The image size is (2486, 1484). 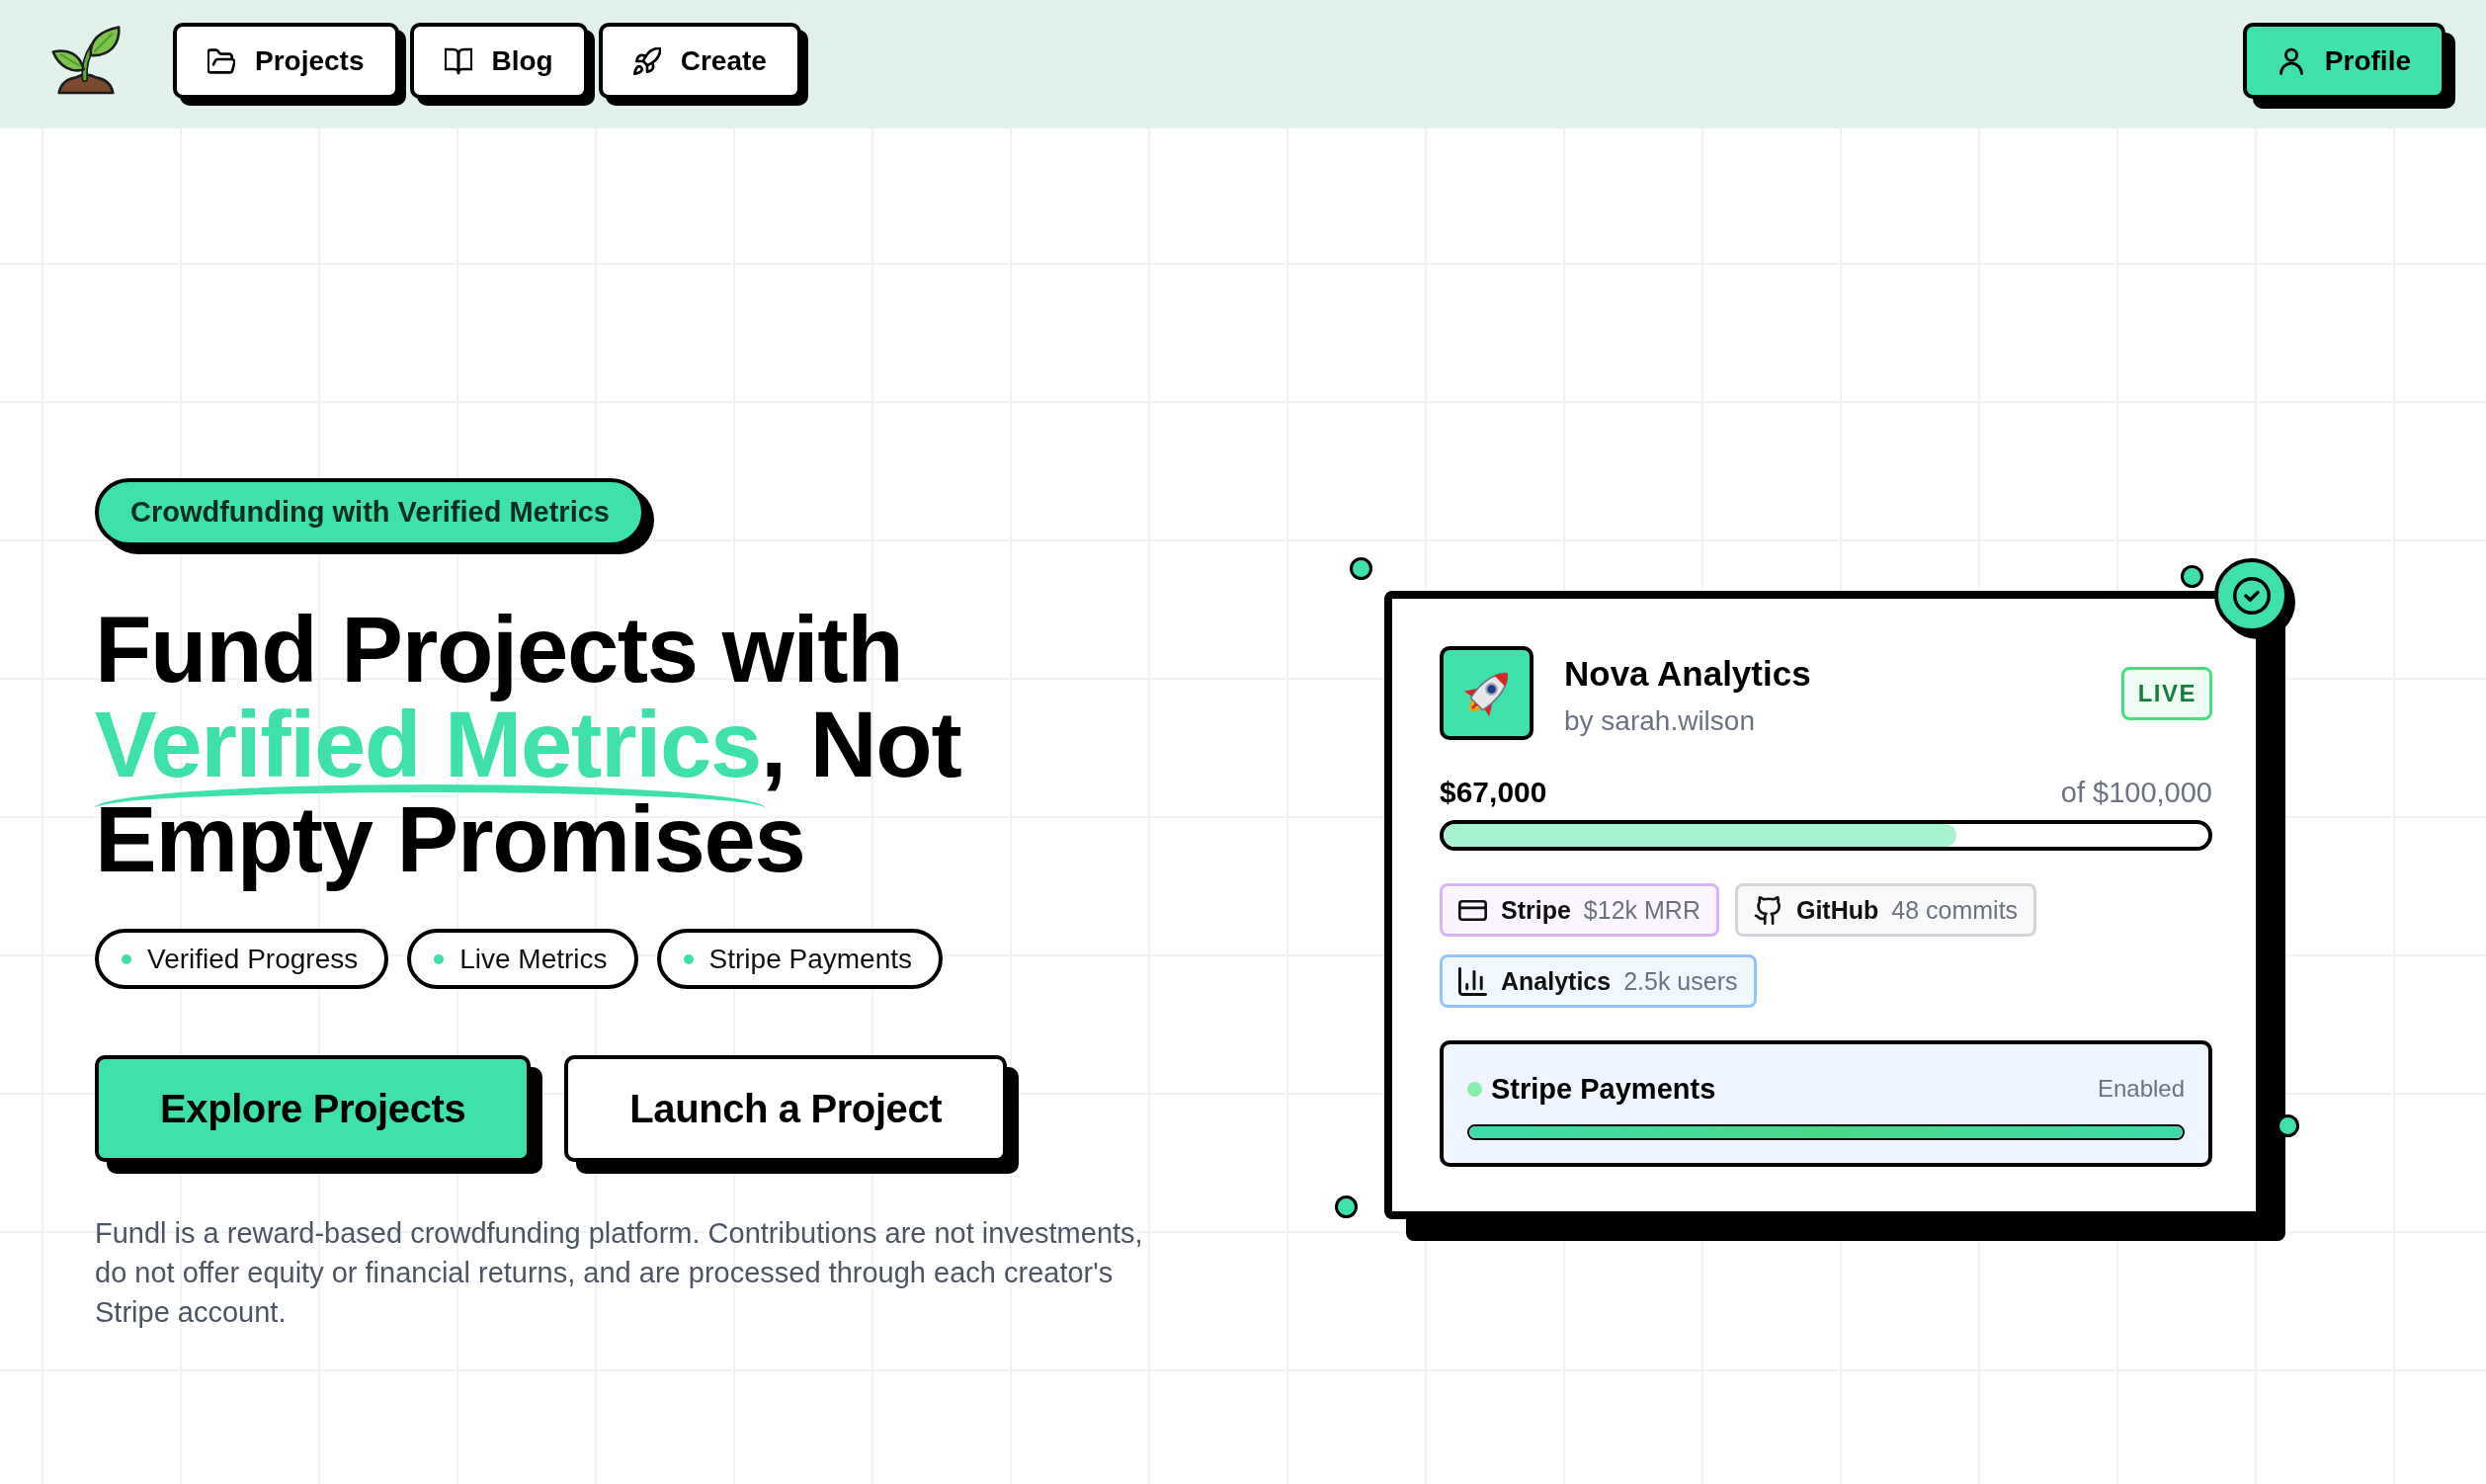 I want to click on raised-amount: $67,000, so click(x=1493, y=792).